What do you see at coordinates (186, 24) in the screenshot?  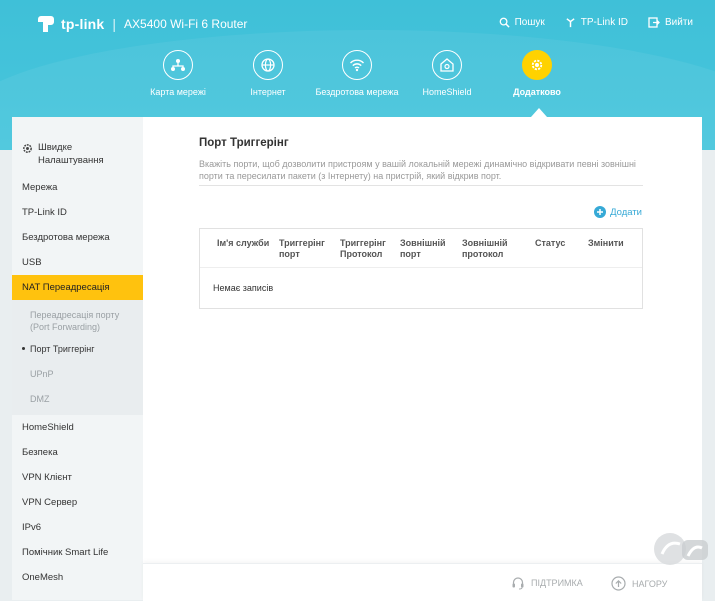 I see `router-model: AX5400 Wi-Fi 6 Router` at bounding box center [186, 24].